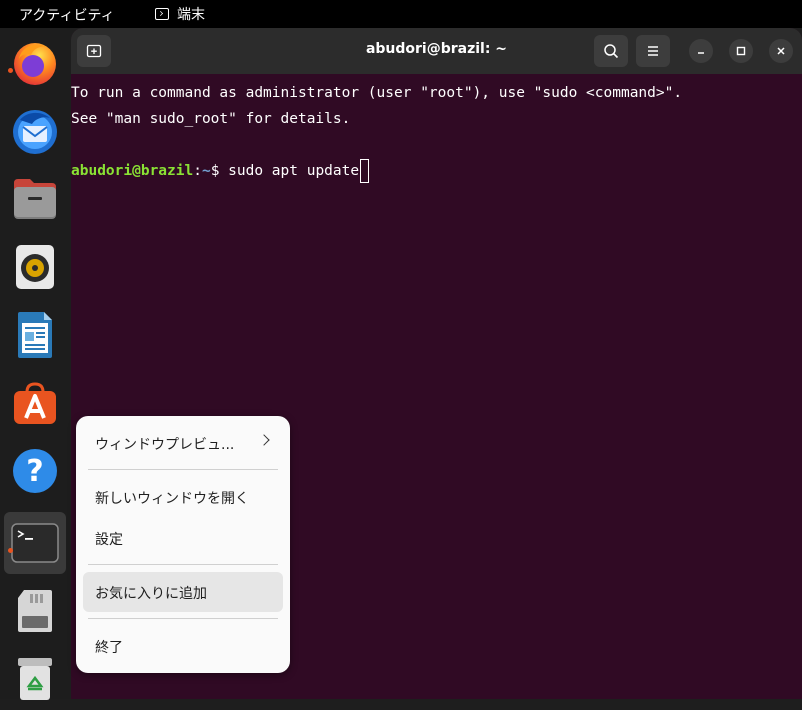 The image size is (802, 710). I want to click on minimize-icon, so click(701, 53).